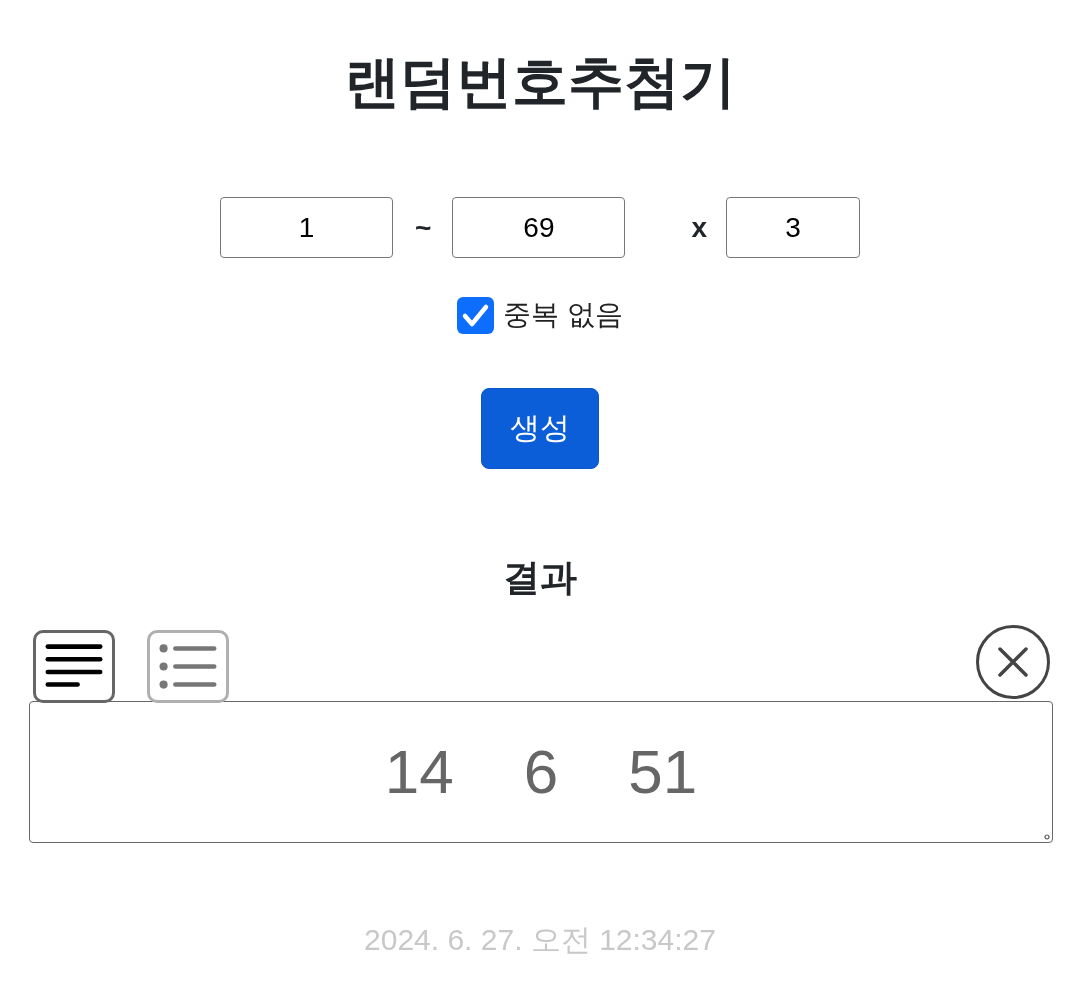  What do you see at coordinates (699, 227) in the screenshot?
I see `times-label: x` at bounding box center [699, 227].